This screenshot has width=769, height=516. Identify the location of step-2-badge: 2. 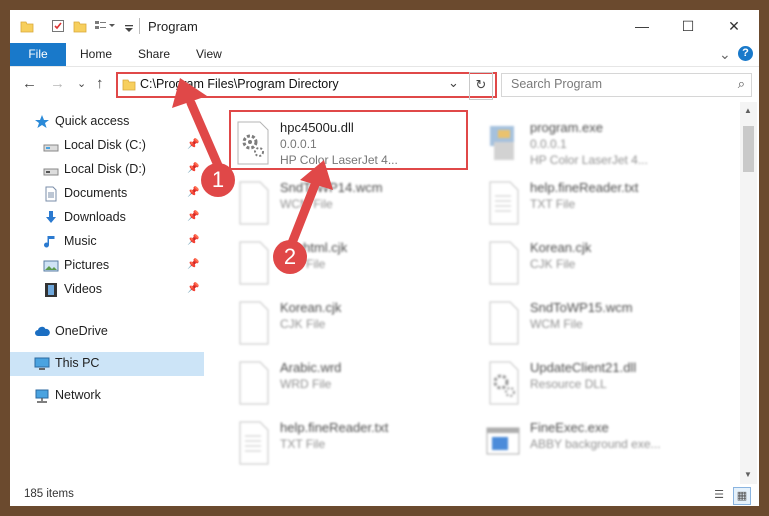
(290, 257).